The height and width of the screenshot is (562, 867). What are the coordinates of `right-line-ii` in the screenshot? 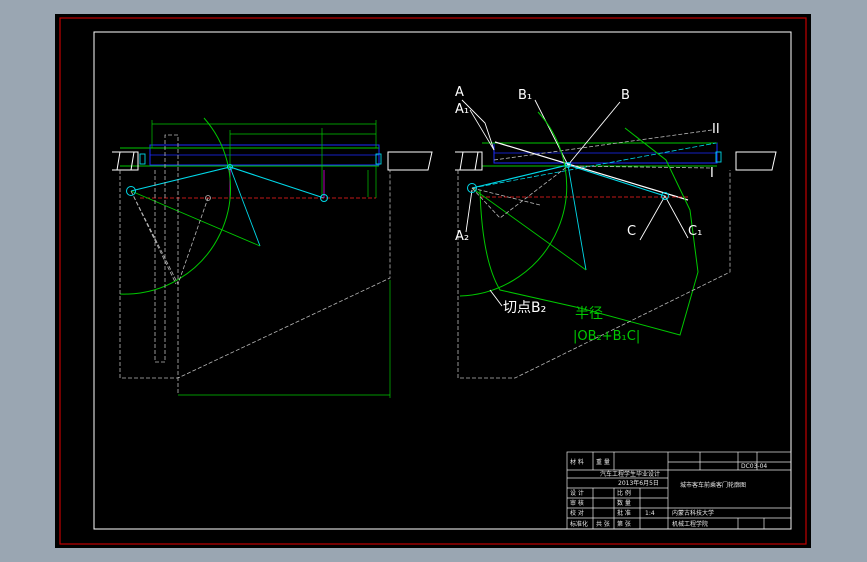 It's located at (603, 145).